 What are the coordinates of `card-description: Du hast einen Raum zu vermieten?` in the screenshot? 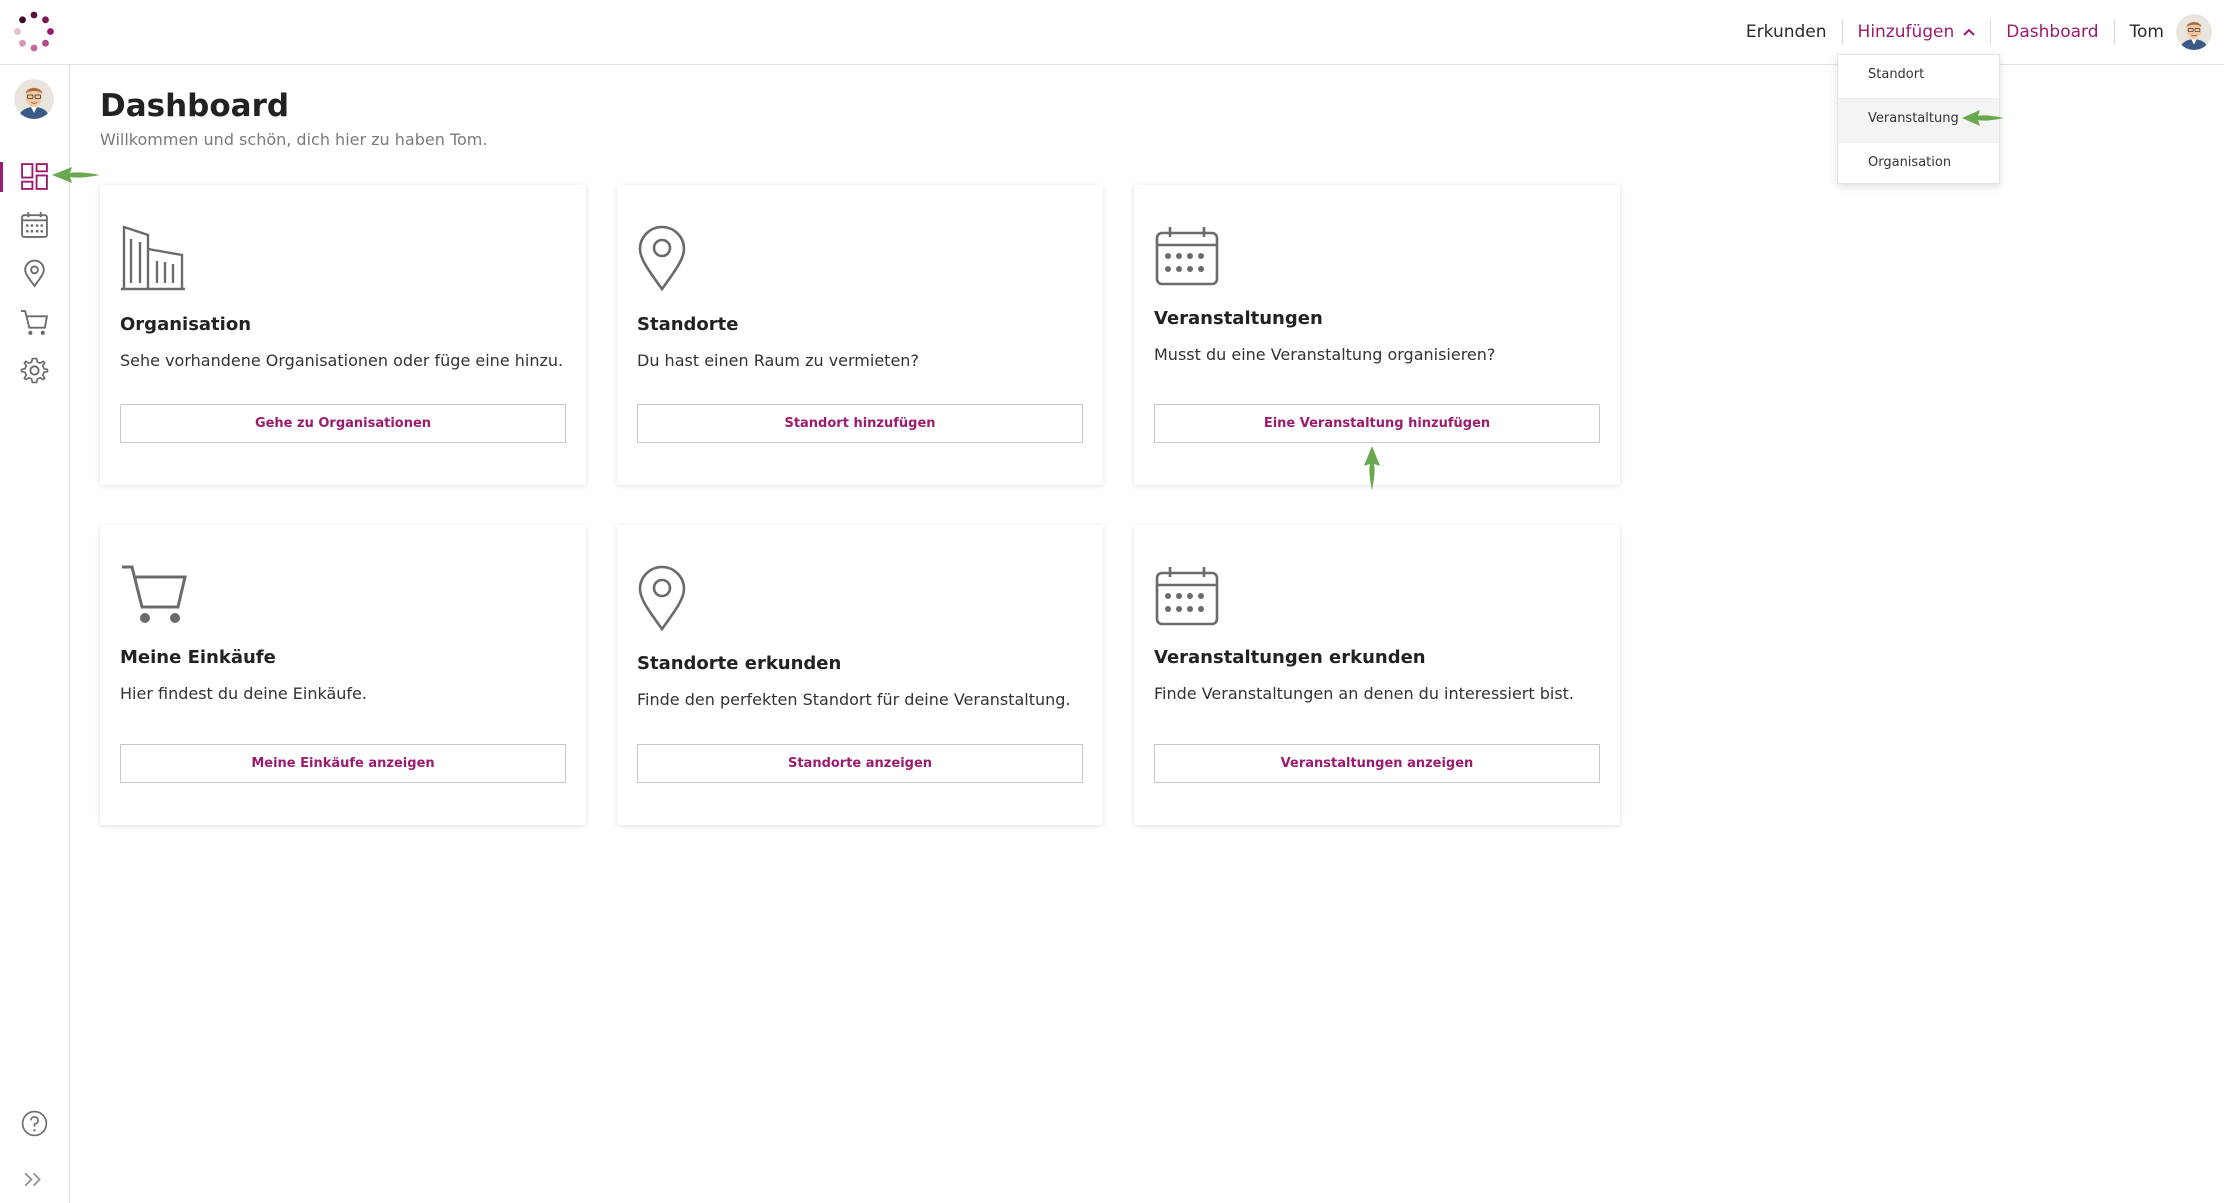 It's located at (778, 360).